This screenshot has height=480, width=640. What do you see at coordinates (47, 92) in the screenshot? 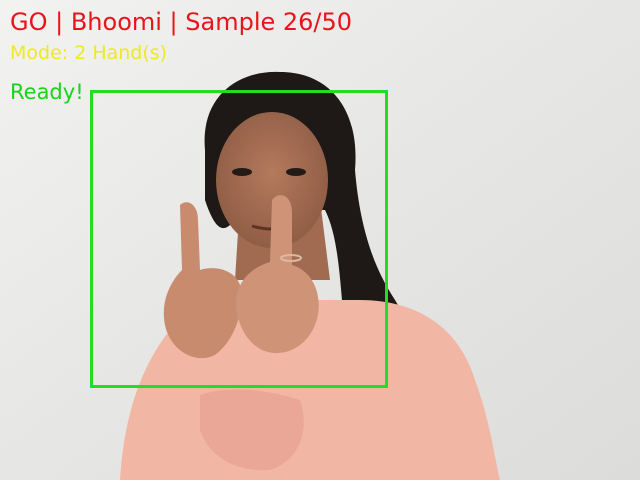
I see `status-label: Ready!` at bounding box center [47, 92].